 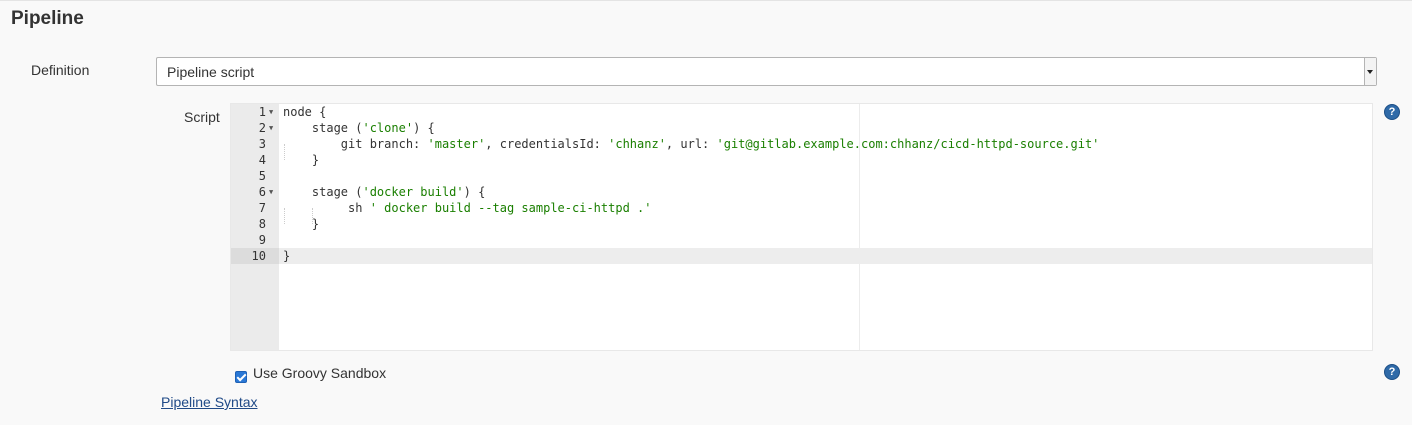 I want to click on line-number: 4, so click(x=262, y=160).